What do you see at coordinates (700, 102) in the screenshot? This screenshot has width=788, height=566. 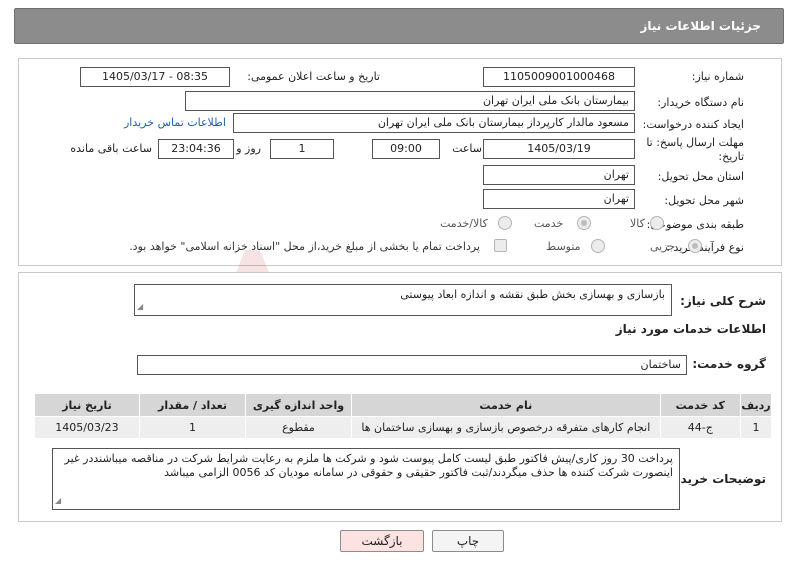 I see `buyer-org-label: نام دستگاه خریدار:` at bounding box center [700, 102].